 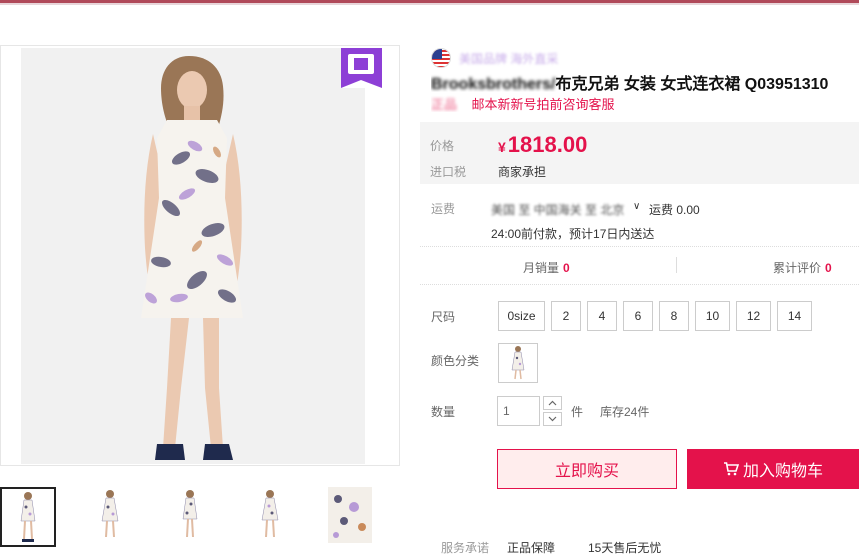 What do you see at coordinates (465, 548) in the screenshot?
I see `service-label: 服务承诺` at bounding box center [465, 548].